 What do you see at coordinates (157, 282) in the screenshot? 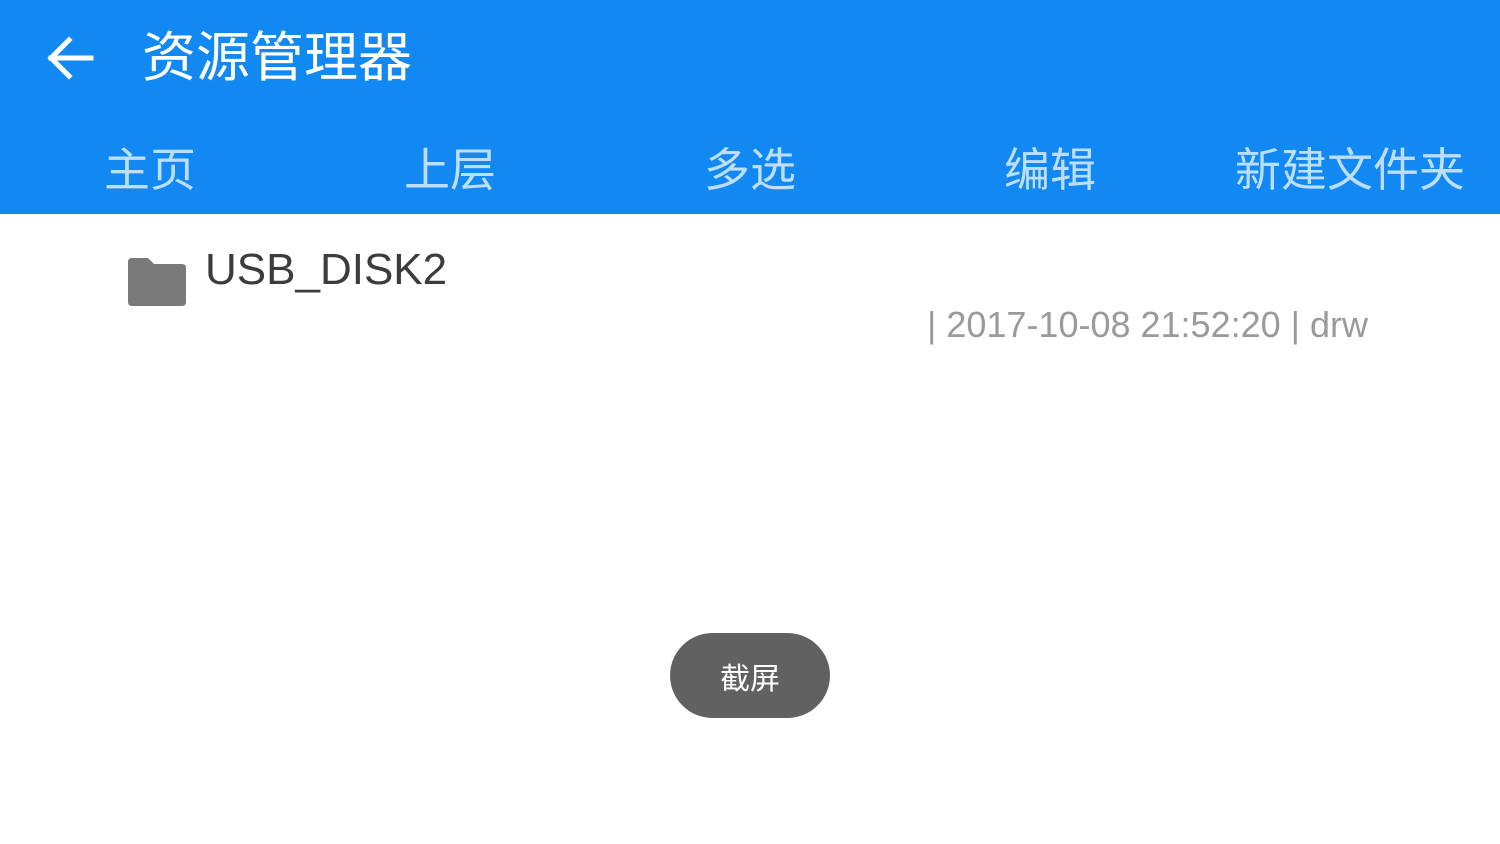
I see `folder-icon` at bounding box center [157, 282].